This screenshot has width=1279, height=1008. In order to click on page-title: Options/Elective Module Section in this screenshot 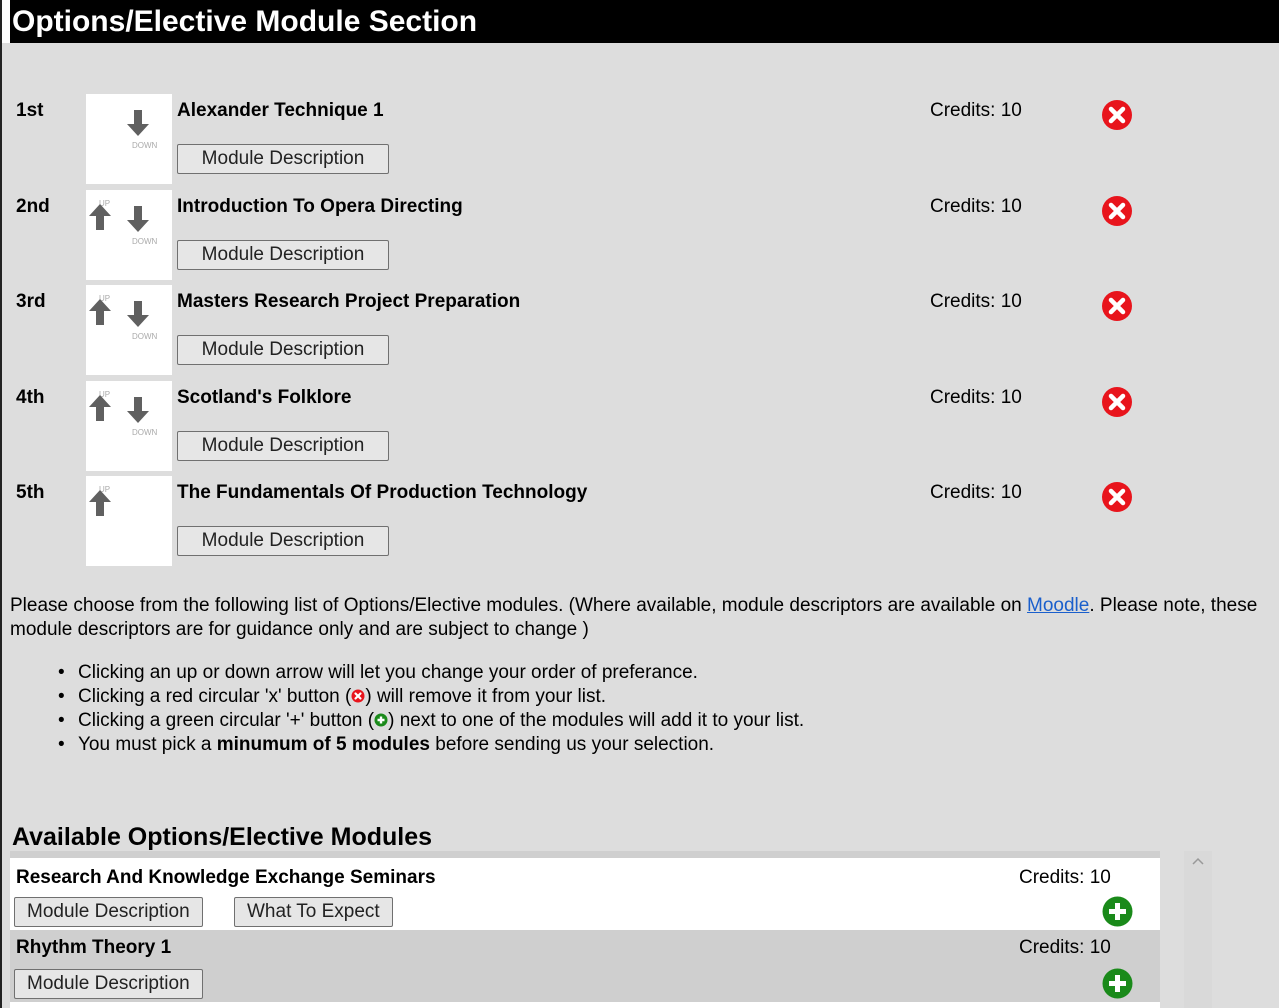, I will do `click(644, 21)`.